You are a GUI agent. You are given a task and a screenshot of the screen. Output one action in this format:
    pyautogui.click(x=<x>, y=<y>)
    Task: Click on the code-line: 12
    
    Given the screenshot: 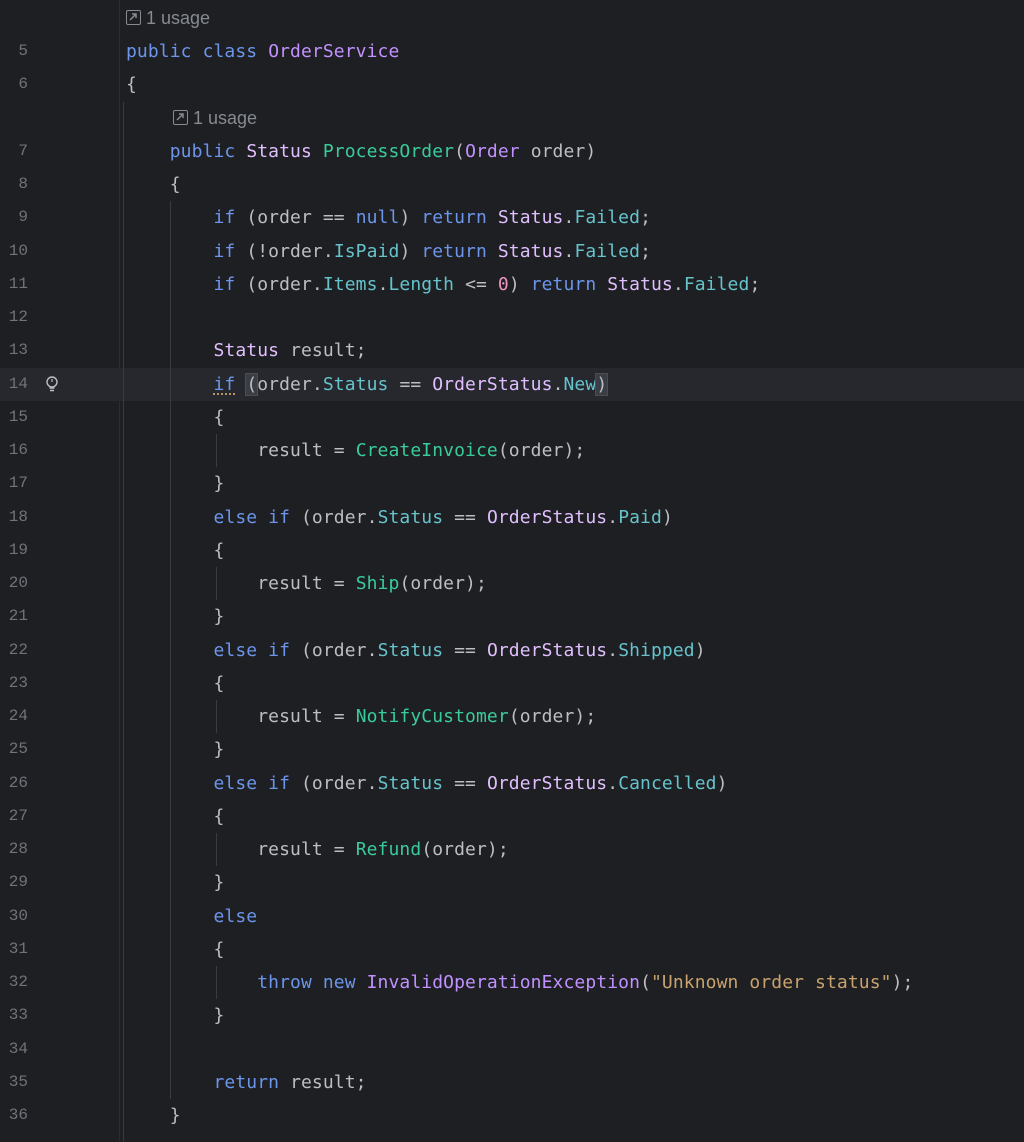 What is the action you would take?
    pyautogui.click(x=512, y=317)
    